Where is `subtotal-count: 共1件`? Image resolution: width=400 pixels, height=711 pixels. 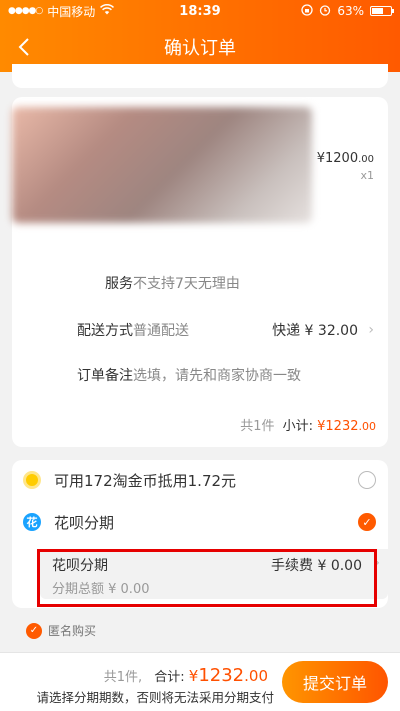 subtotal-count: 共1件 is located at coordinates (257, 426).